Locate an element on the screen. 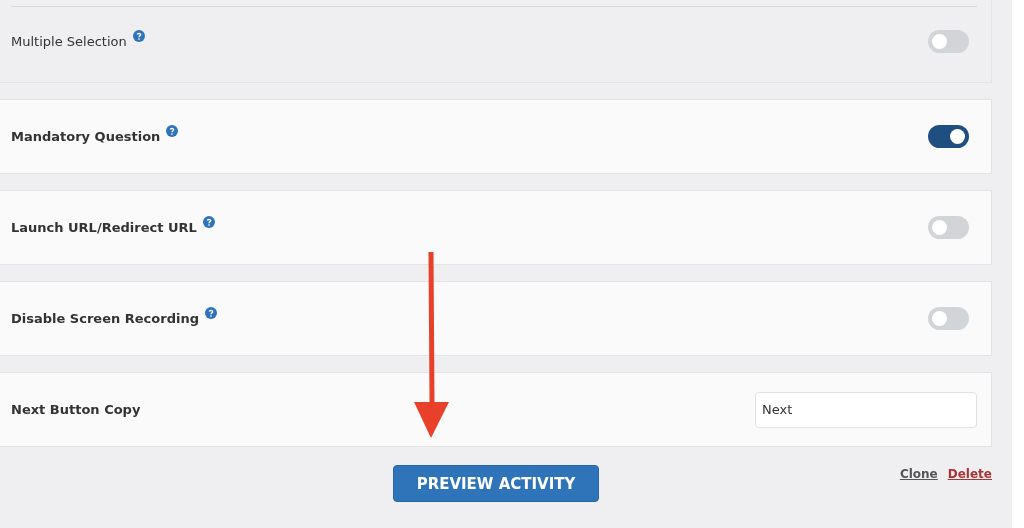 This screenshot has width=1024, height=528. action-link: Clone is located at coordinates (918, 474).